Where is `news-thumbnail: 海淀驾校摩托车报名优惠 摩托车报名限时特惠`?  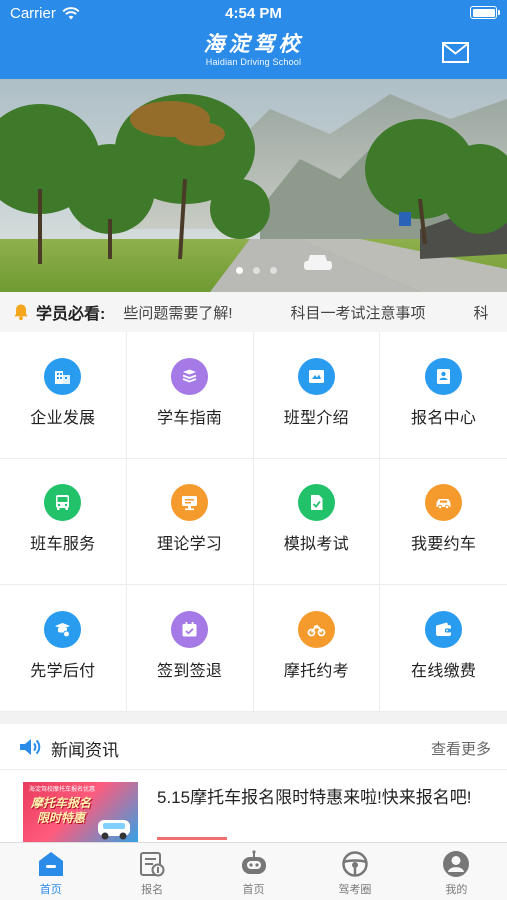
news-thumbnail: 海淀驾校摩托车报名优惠 摩托车报名限时特惠 is located at coordinates (80, 812).